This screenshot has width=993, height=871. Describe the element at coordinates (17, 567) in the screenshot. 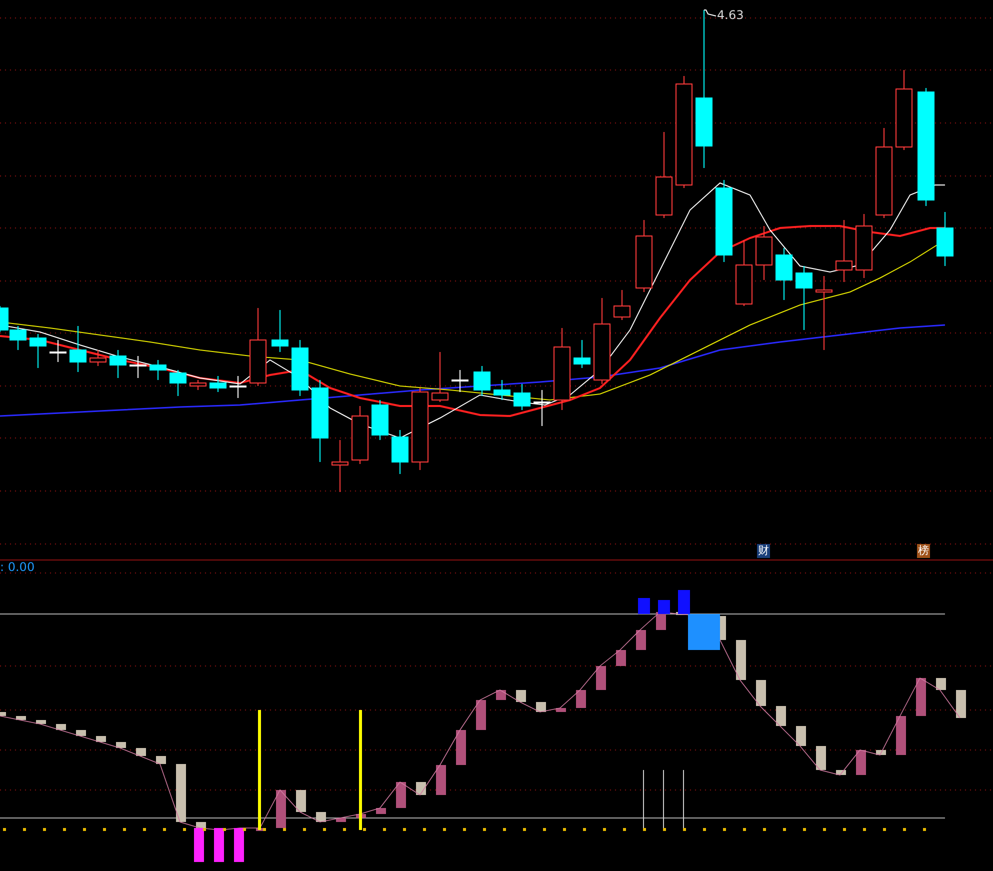

I see `indicator-value: : 0.00` at that location.